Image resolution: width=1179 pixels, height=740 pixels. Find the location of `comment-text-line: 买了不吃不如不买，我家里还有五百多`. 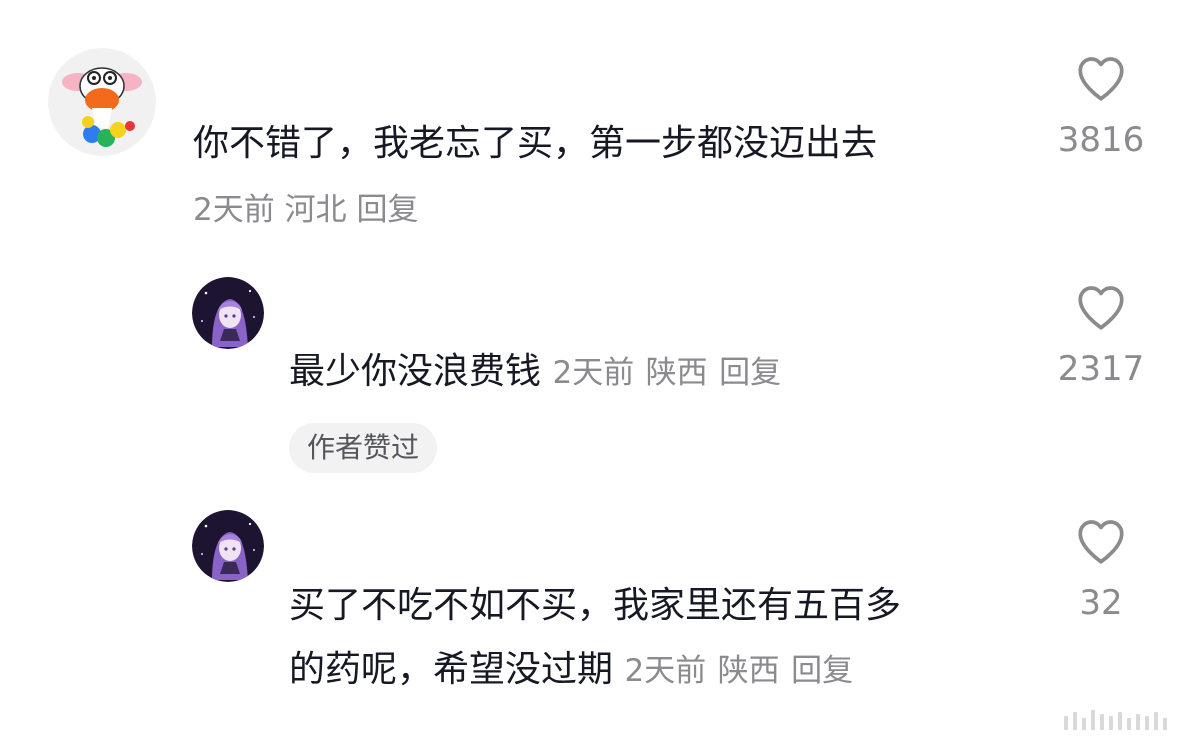

comment-text-line: 买了不吃不如不买，我家里还有五百多 is located at coordinates (595, 605).